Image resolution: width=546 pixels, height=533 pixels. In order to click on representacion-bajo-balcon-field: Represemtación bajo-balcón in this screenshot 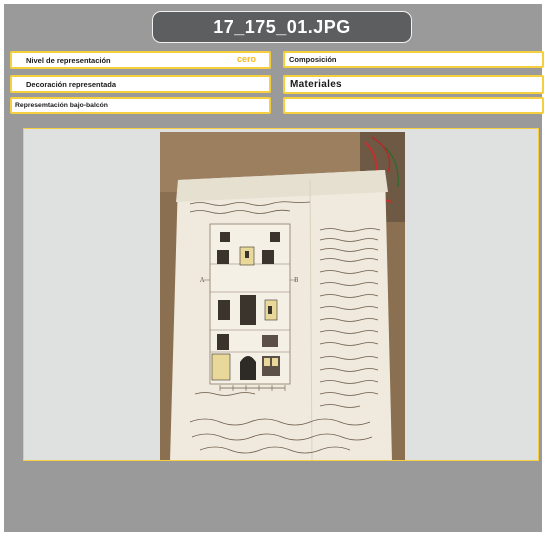, I will do `click(140, 105)`.